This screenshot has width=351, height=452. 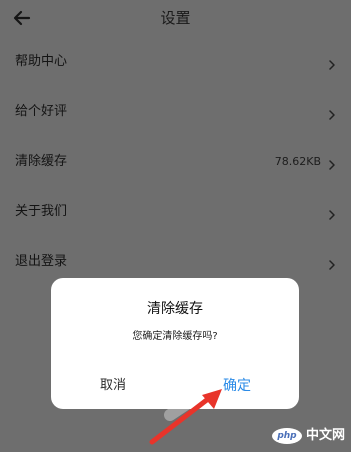 I want to click on settings-item-label: 帮助中心, so click(x=41, y=61).